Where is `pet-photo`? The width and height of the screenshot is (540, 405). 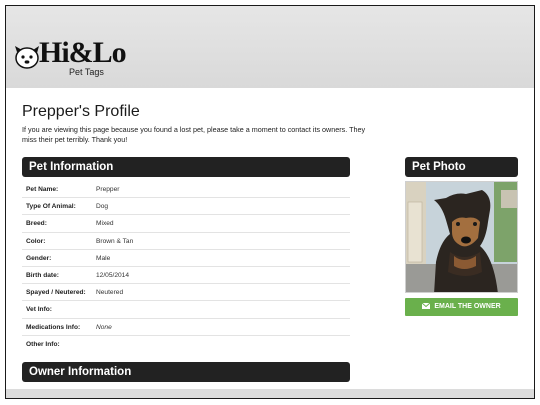 pet-photo is located at coordinates (461, 237).